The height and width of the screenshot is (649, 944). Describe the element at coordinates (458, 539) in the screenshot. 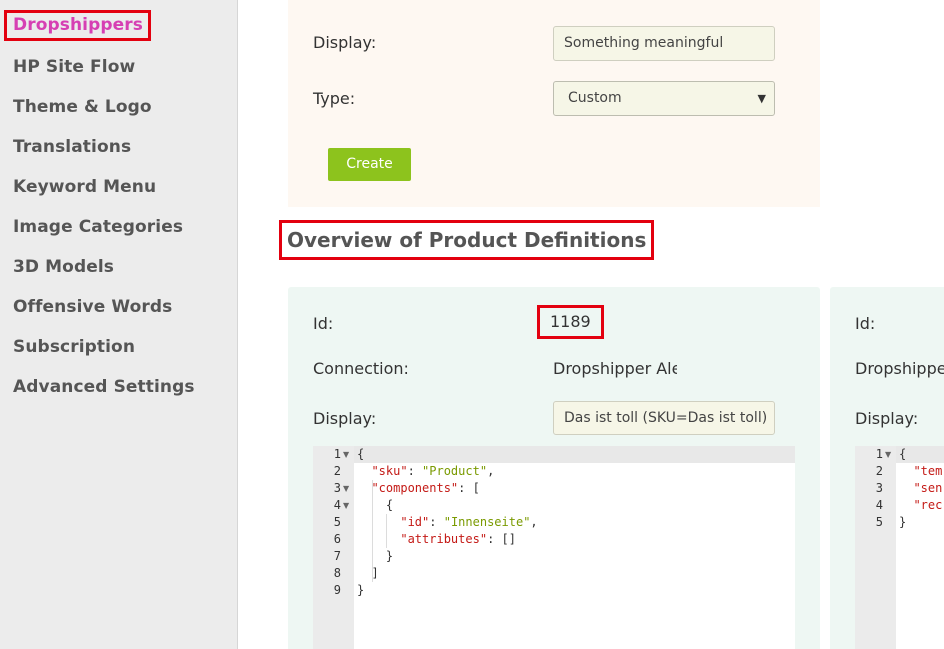

I see `code-line: "attributes": []` at that location.